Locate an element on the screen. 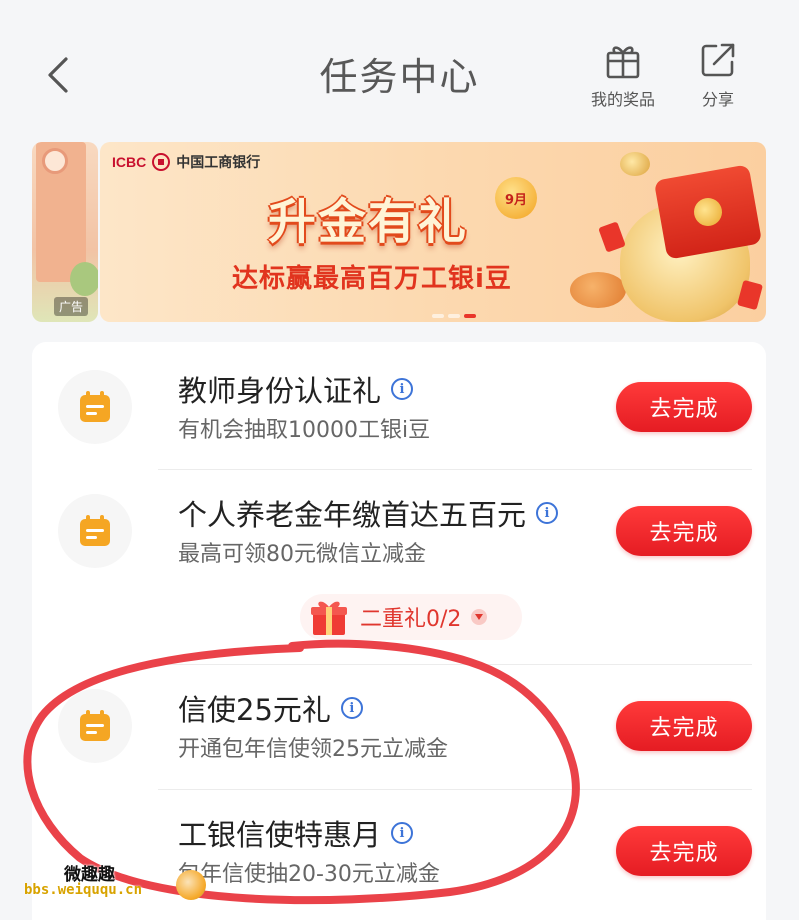  share-label: 分享 is located at coordinates (717, 99).